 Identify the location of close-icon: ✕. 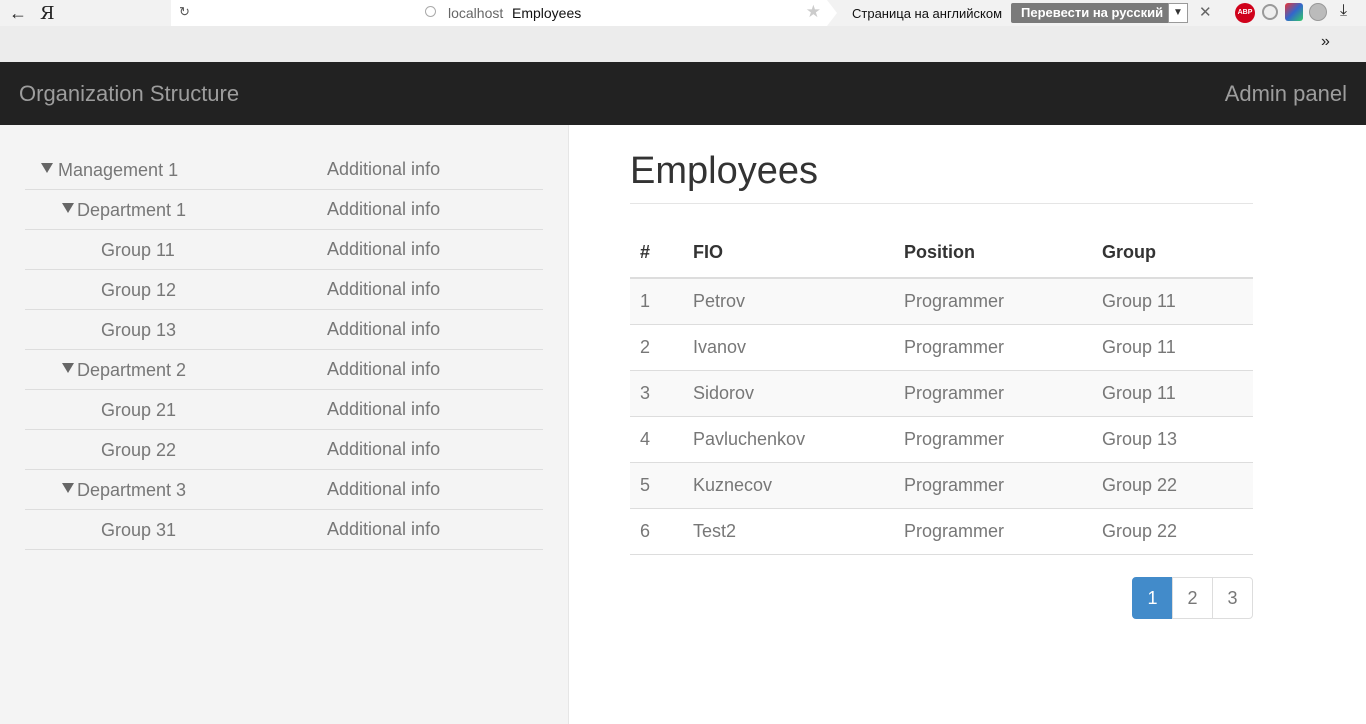
(1205, 12).